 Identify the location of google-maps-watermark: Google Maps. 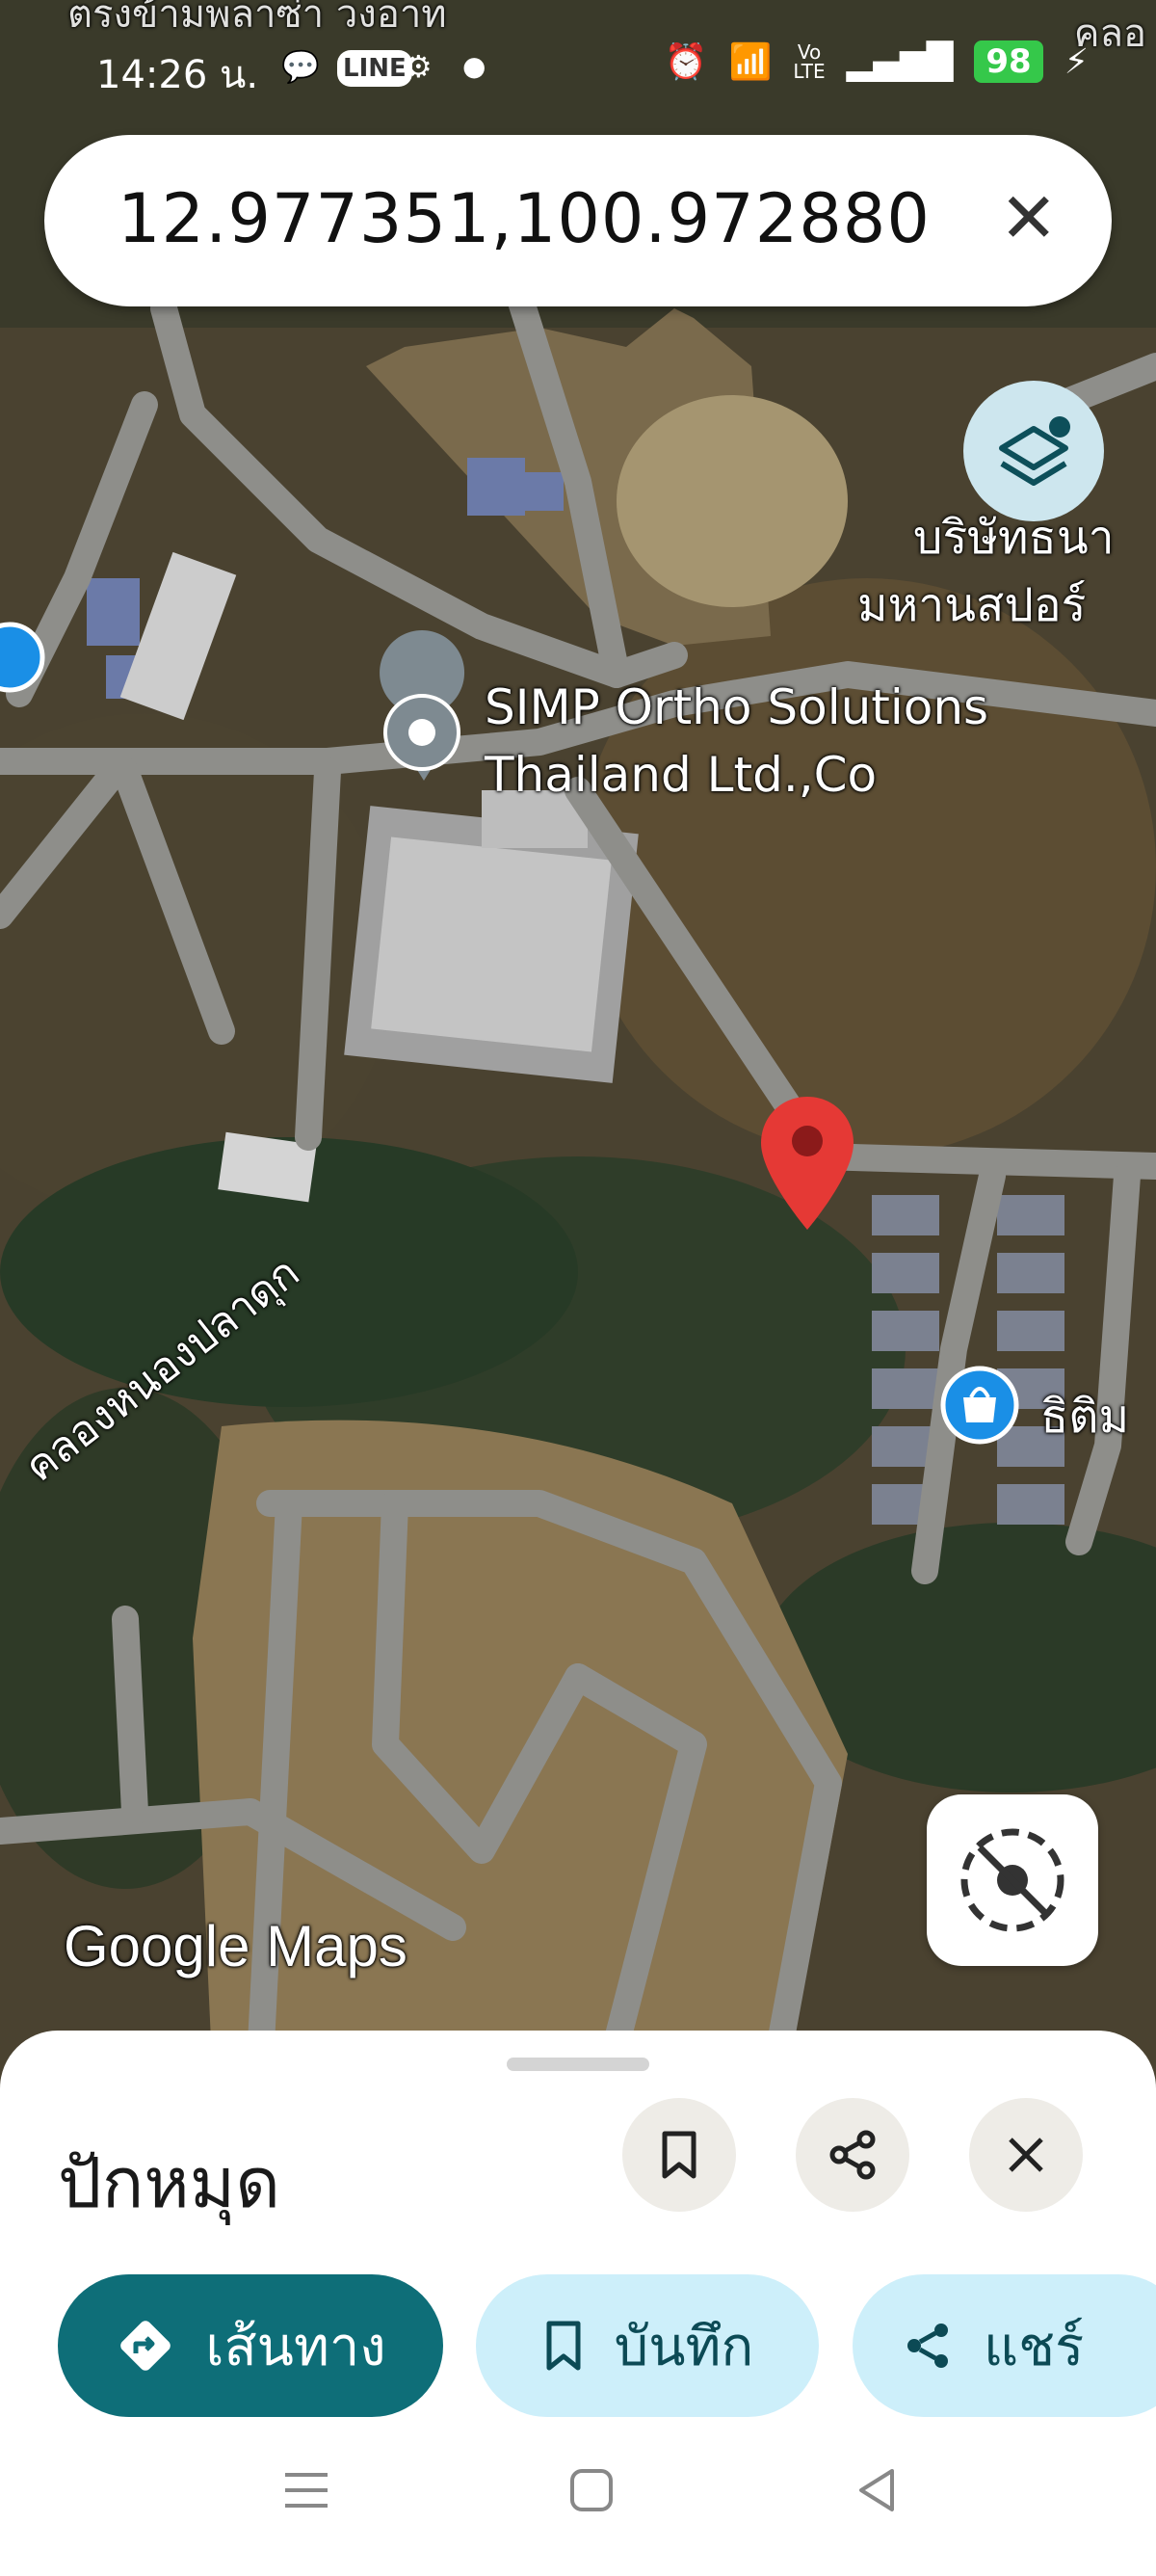
(235, 1946).